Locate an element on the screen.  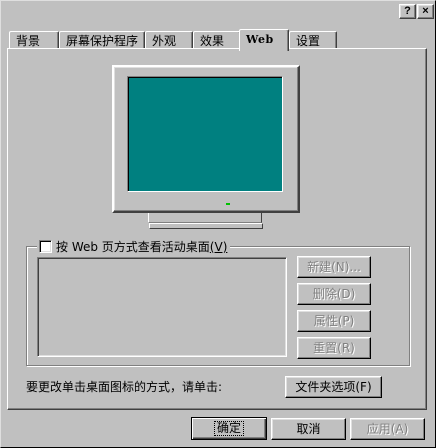
tab-web: Web is located at coordinates (264, 40).